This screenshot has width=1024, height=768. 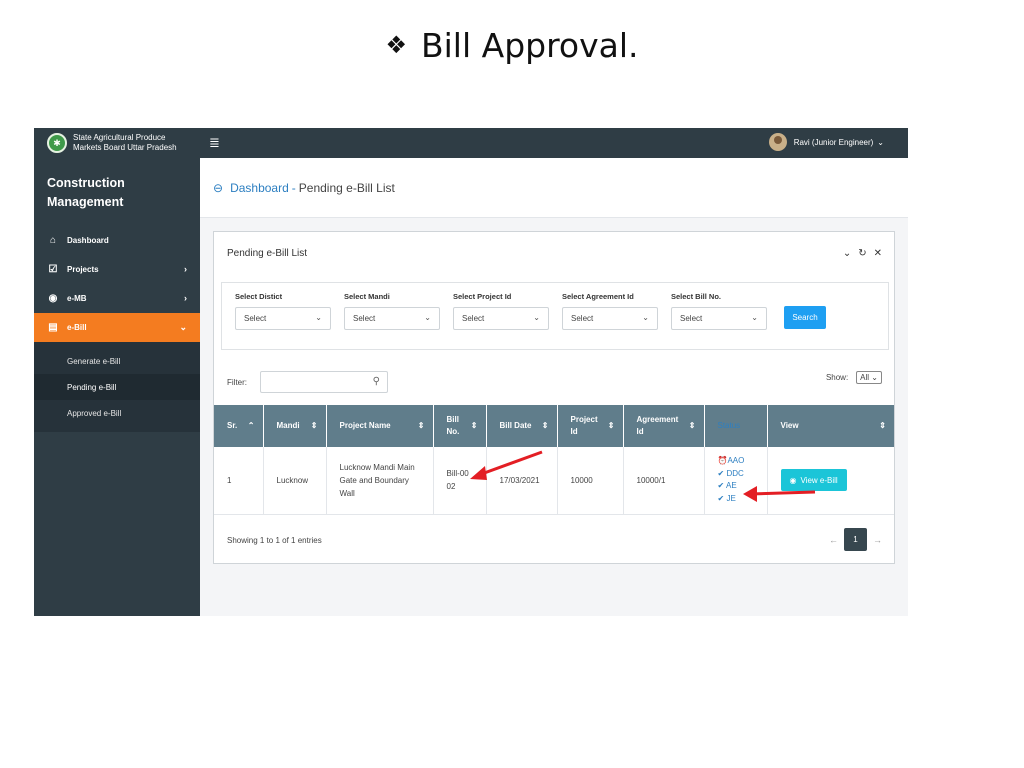 What do you see at coordinates (736, 461) in the screenshot?
I see `status-pending-aao: ⏰AAO` at bounding box center [736, 461].